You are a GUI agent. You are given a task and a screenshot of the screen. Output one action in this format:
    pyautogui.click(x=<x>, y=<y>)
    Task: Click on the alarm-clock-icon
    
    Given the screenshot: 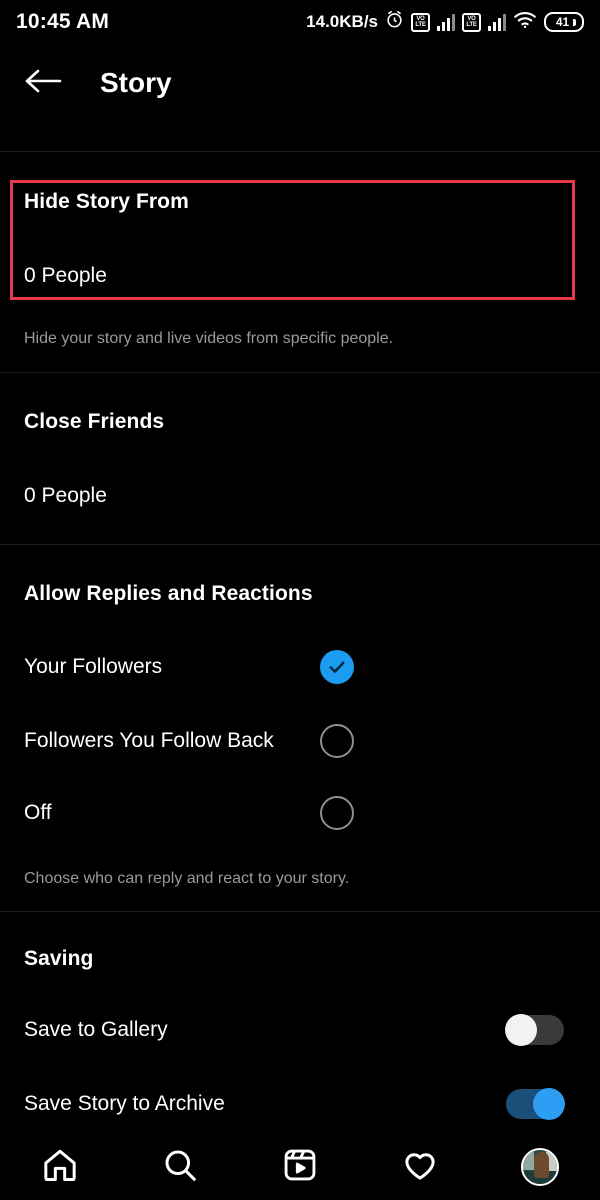 What is the action you would take?
    pyautogui.click(x=394, y=22)
    